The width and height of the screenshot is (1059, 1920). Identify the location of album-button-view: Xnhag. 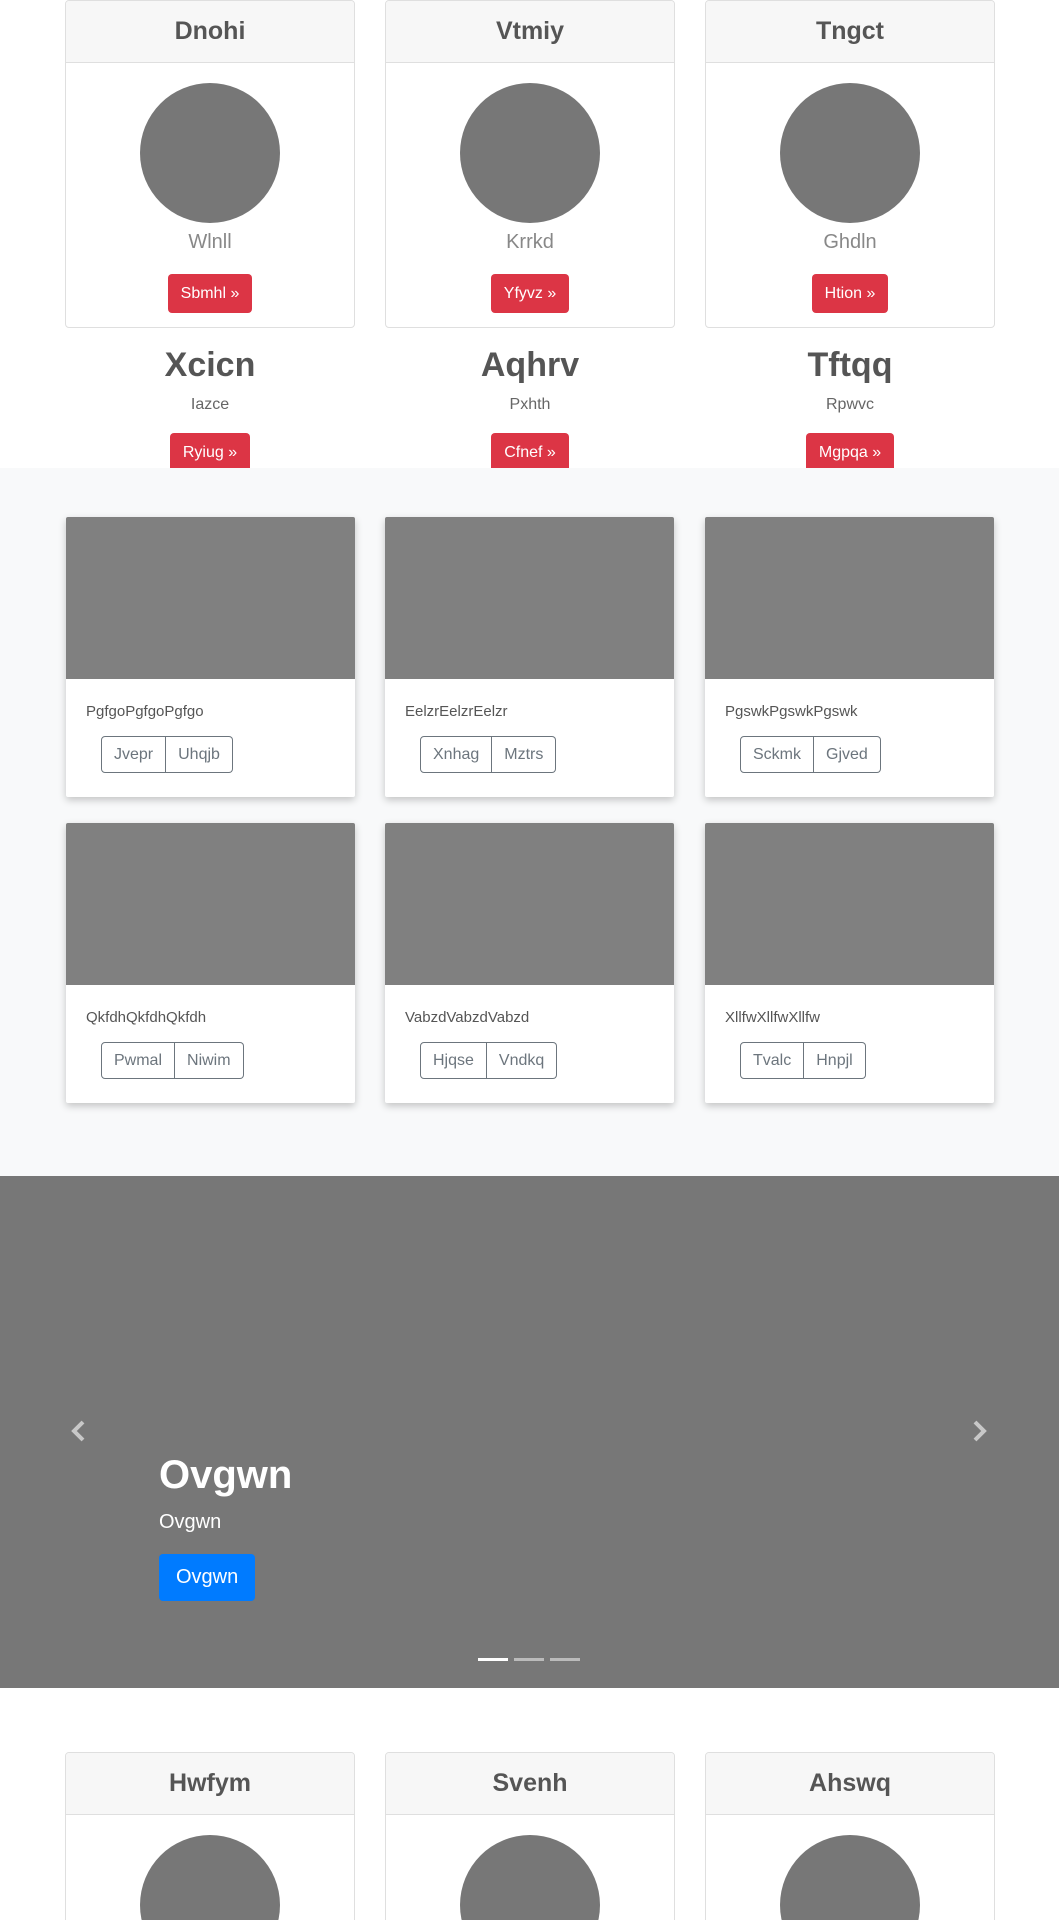
(456, 754).